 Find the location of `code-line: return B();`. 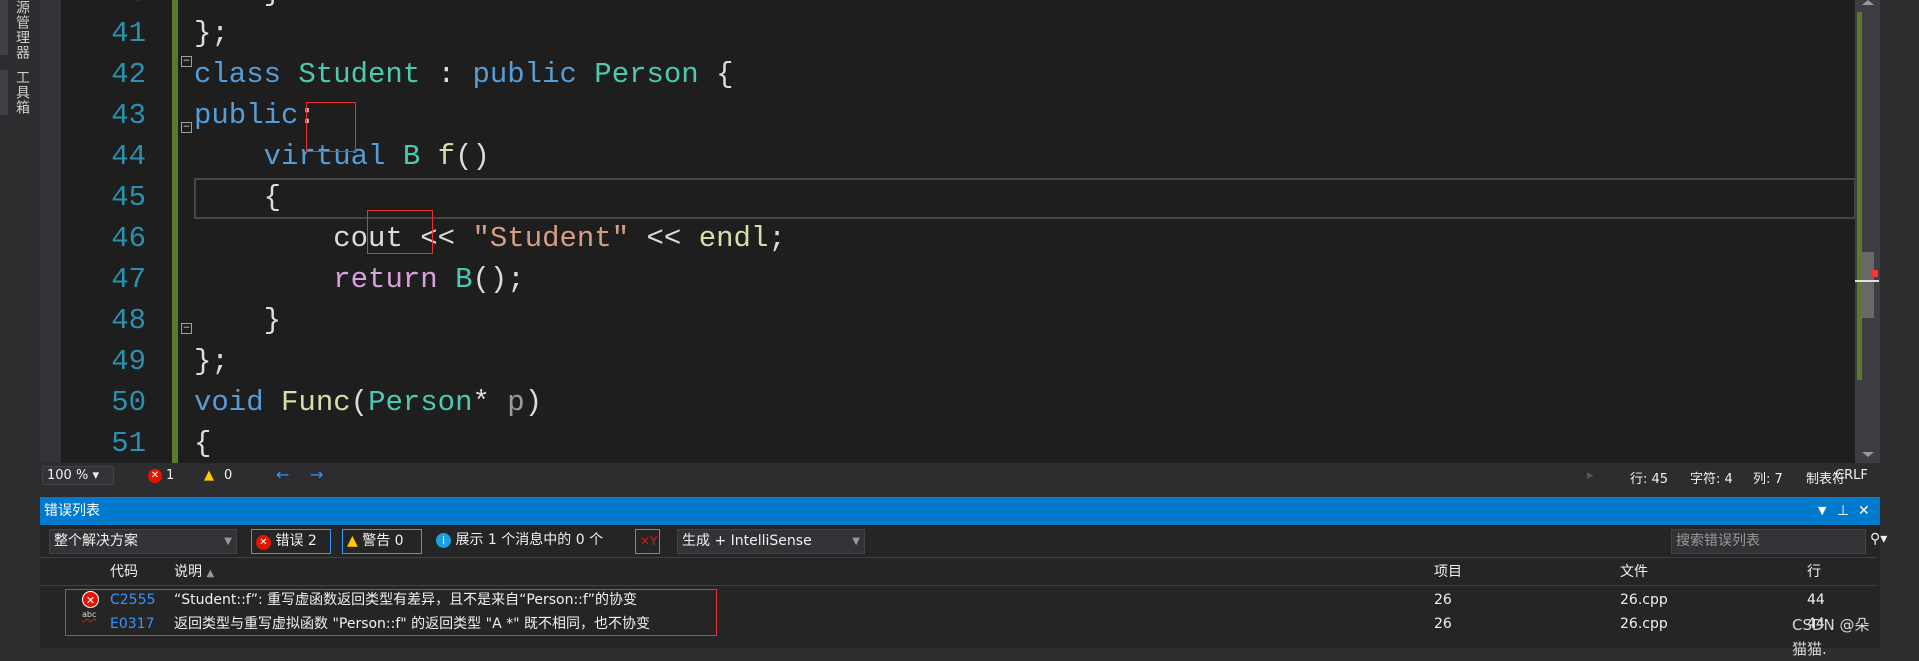

code-line: return B(); is located at coordinates (359, 279).